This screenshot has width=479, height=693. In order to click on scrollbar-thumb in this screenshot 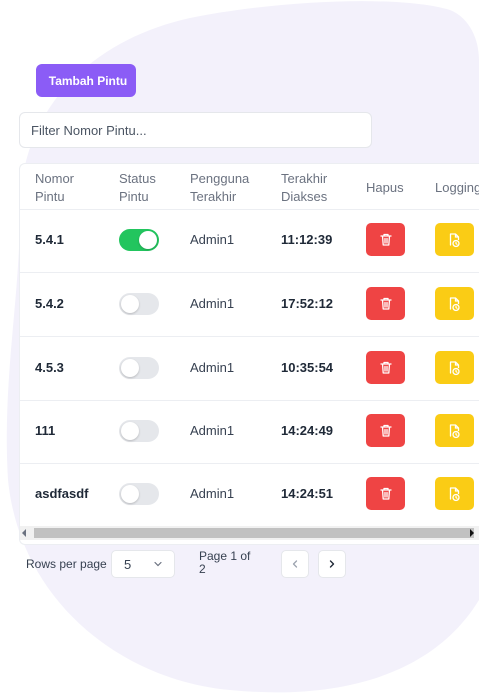, I will do `click(254, 533)`.